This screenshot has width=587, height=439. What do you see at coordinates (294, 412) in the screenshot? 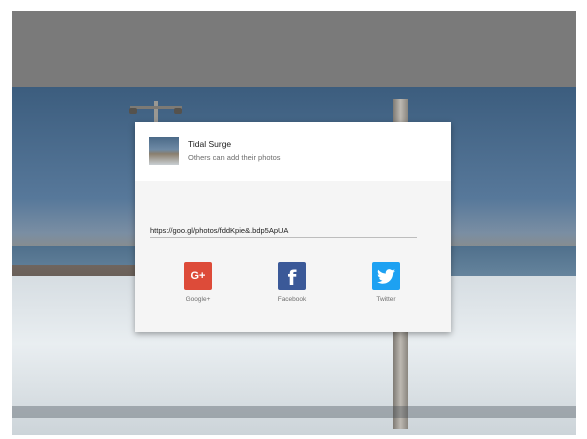
I see `ice-shadow` at bounding box center [294, 412].